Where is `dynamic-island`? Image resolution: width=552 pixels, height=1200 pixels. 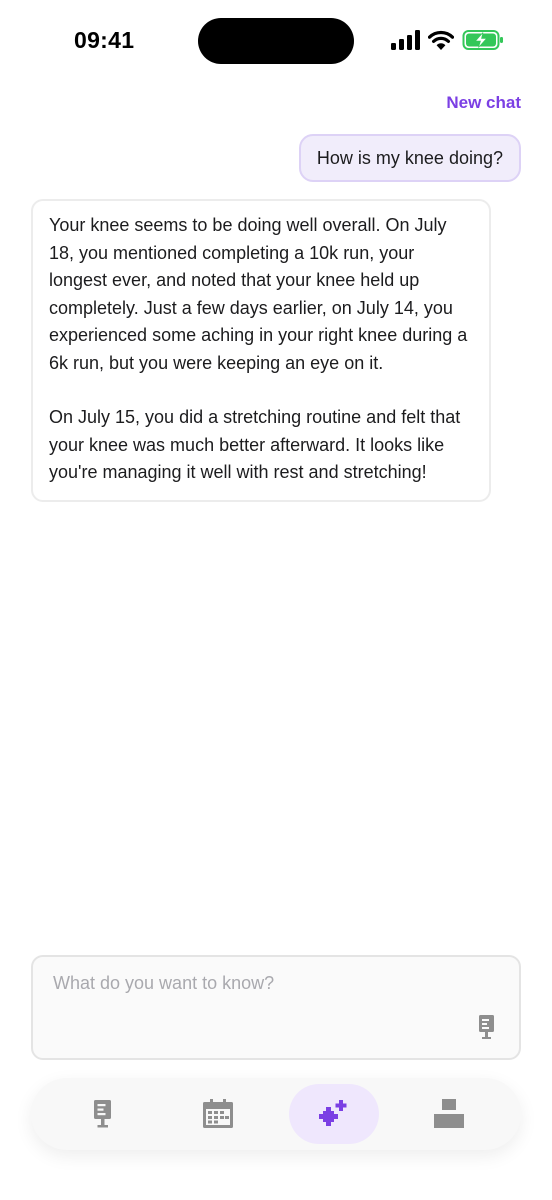 dynamic-island is located at coordinates (276, 41).